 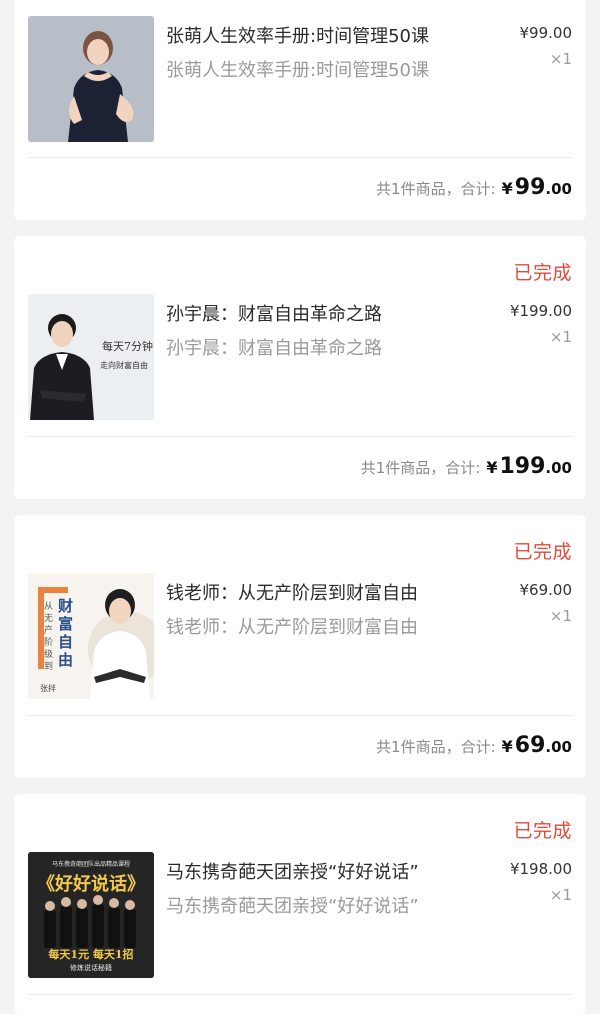 What do you see at coordinates (65, 624) in the screenshot?
I see `thumb-text: 富` at bounding box center [65, 624].